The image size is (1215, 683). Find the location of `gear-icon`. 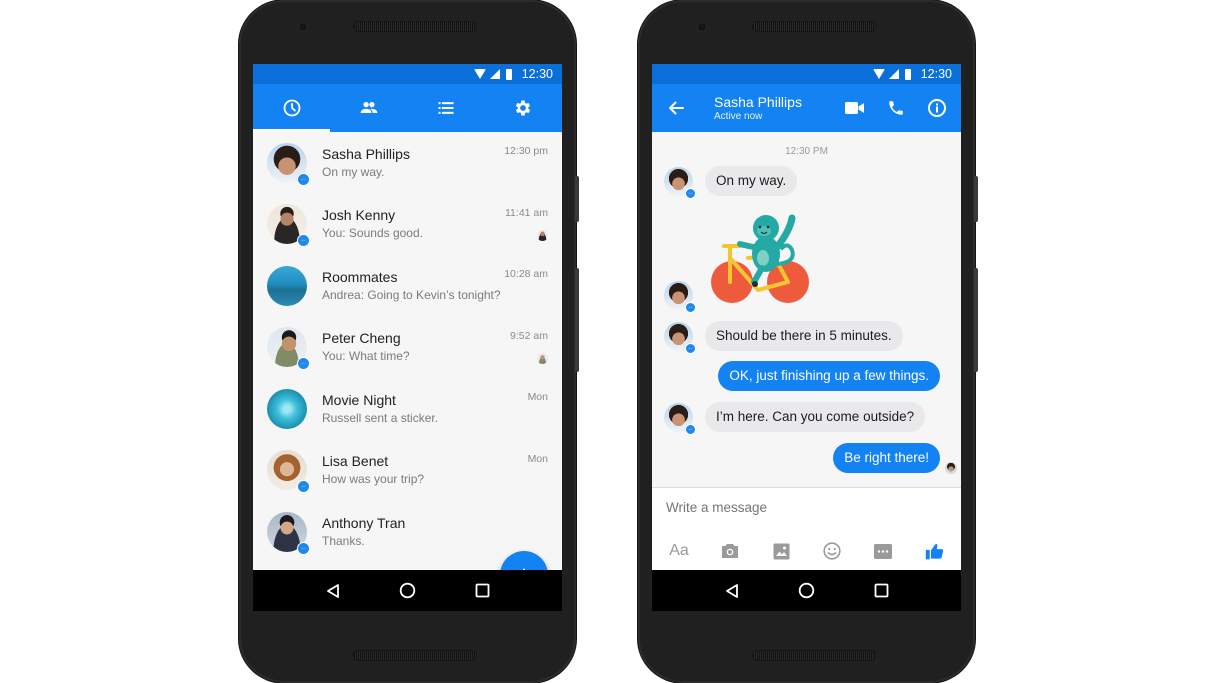

gear-icon is located at coordinates (523, 108).